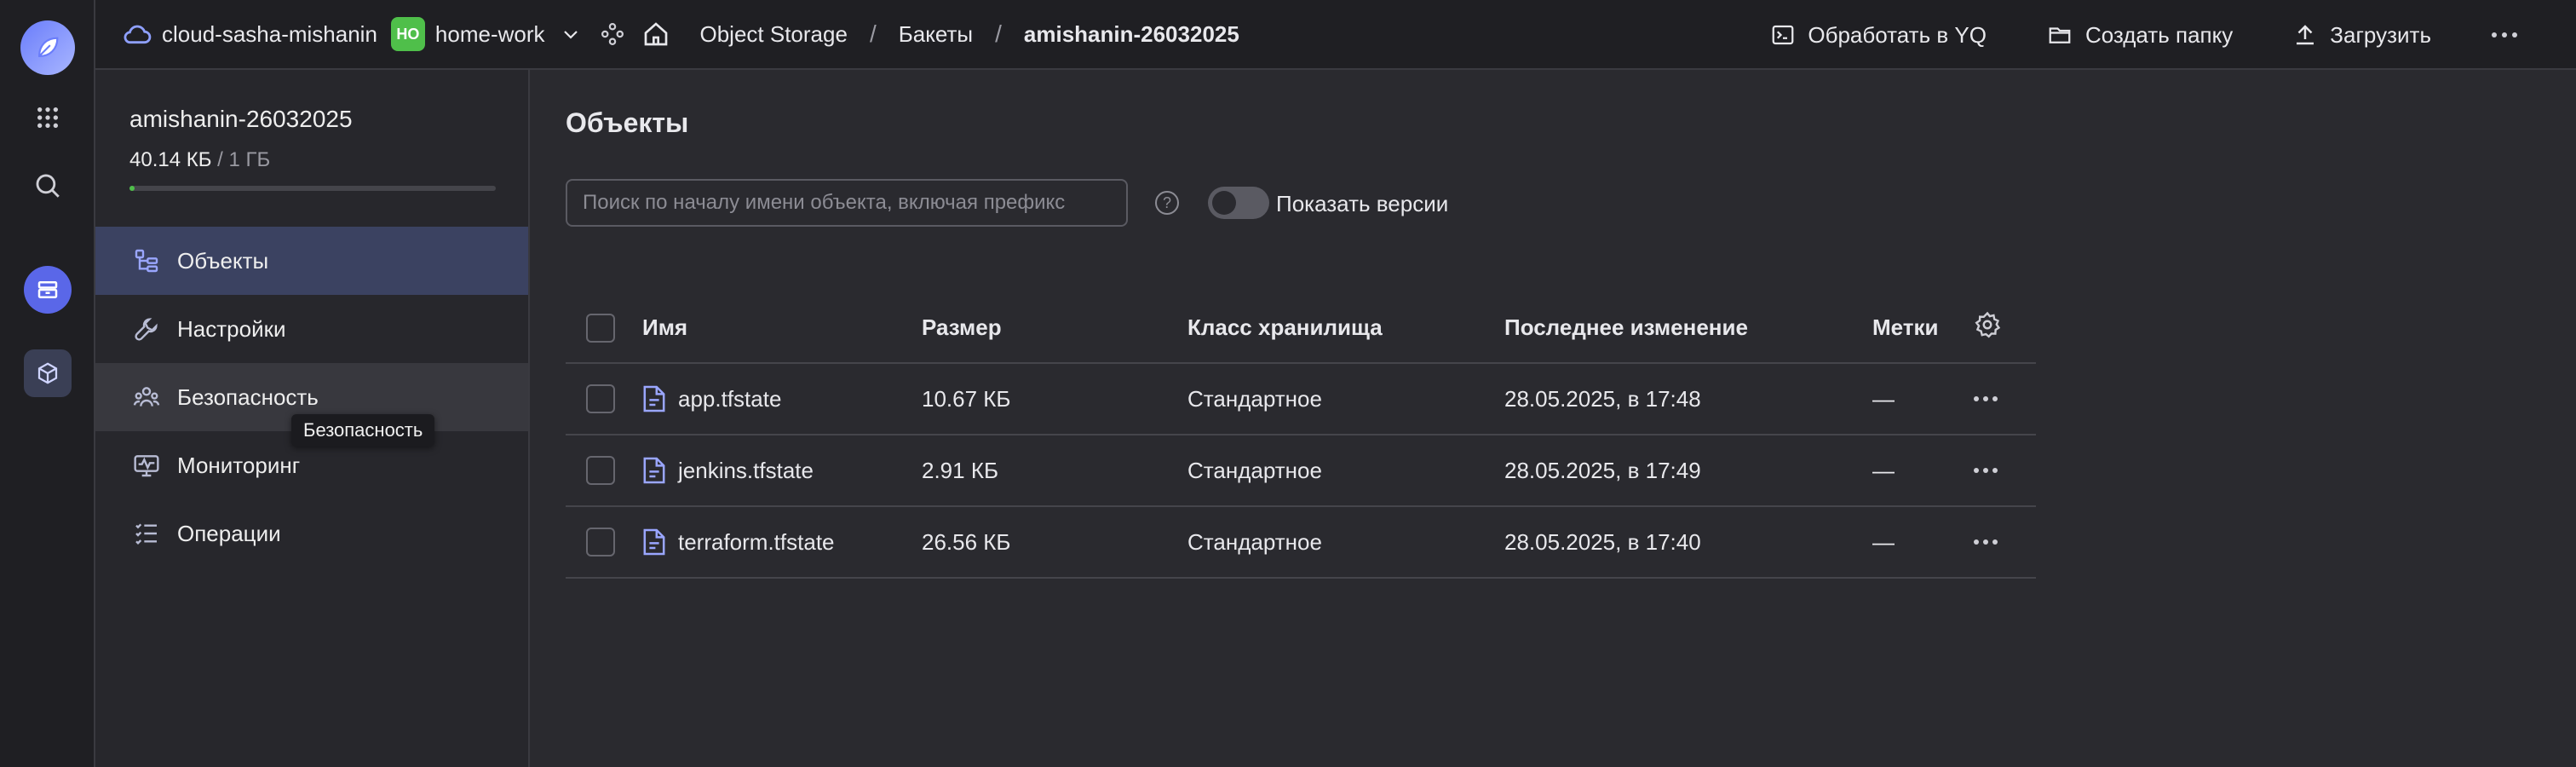  Describe the element at coordinates (48, 47) in the screenshot. I see `cloud-logo-icon` at that location.